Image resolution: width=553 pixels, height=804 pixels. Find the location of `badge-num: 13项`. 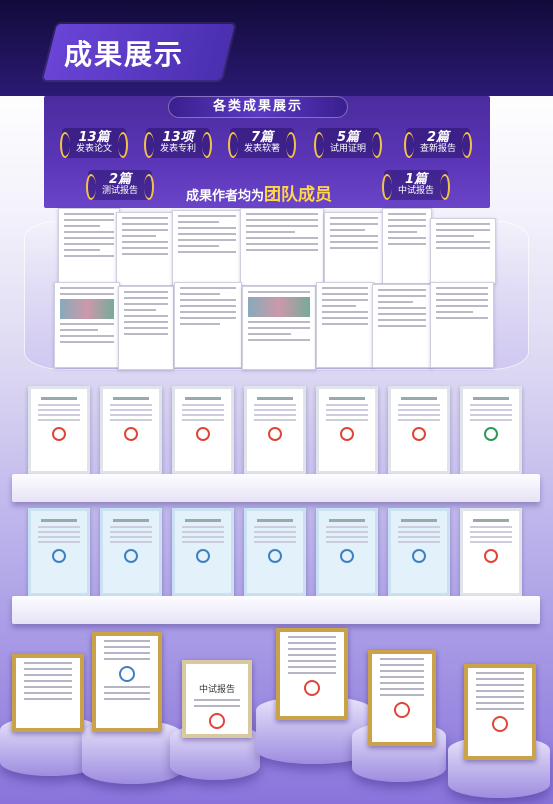

badge-num: 13项 is located at coordinates (178, 137).